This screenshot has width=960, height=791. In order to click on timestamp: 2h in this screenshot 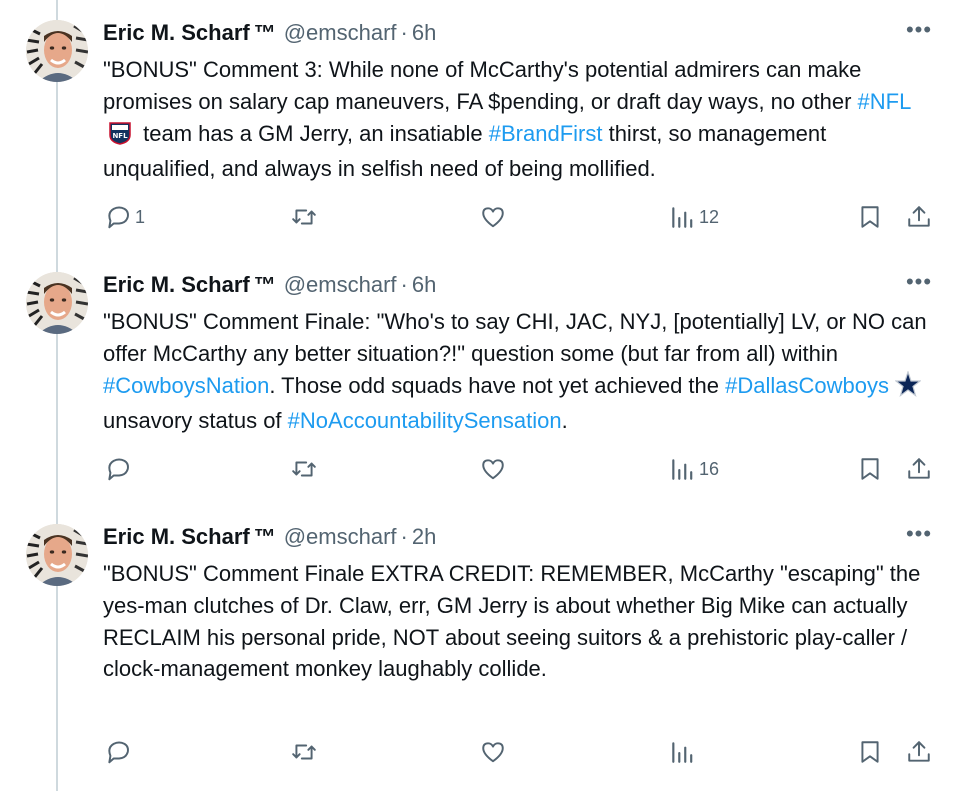, I will do `click(424, 536)`.